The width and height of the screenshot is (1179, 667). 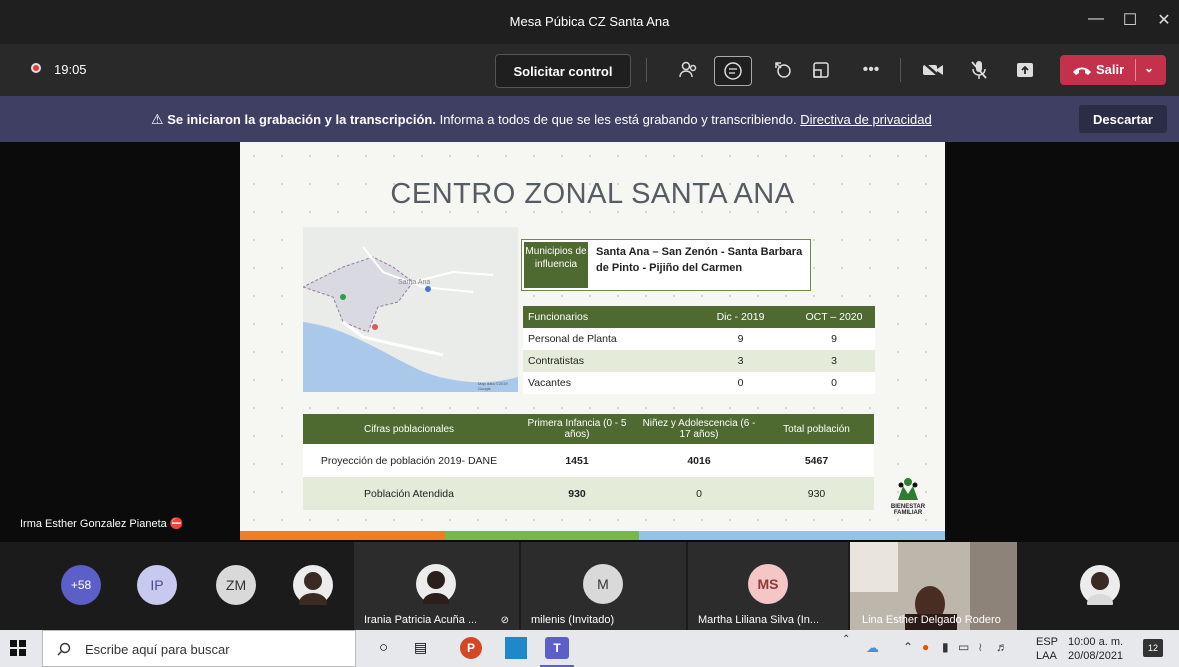 What do you see at coordinates (420, 647) in the screenshot?
I see `task-view-icon: ▤` at bounding box center [420, 647].